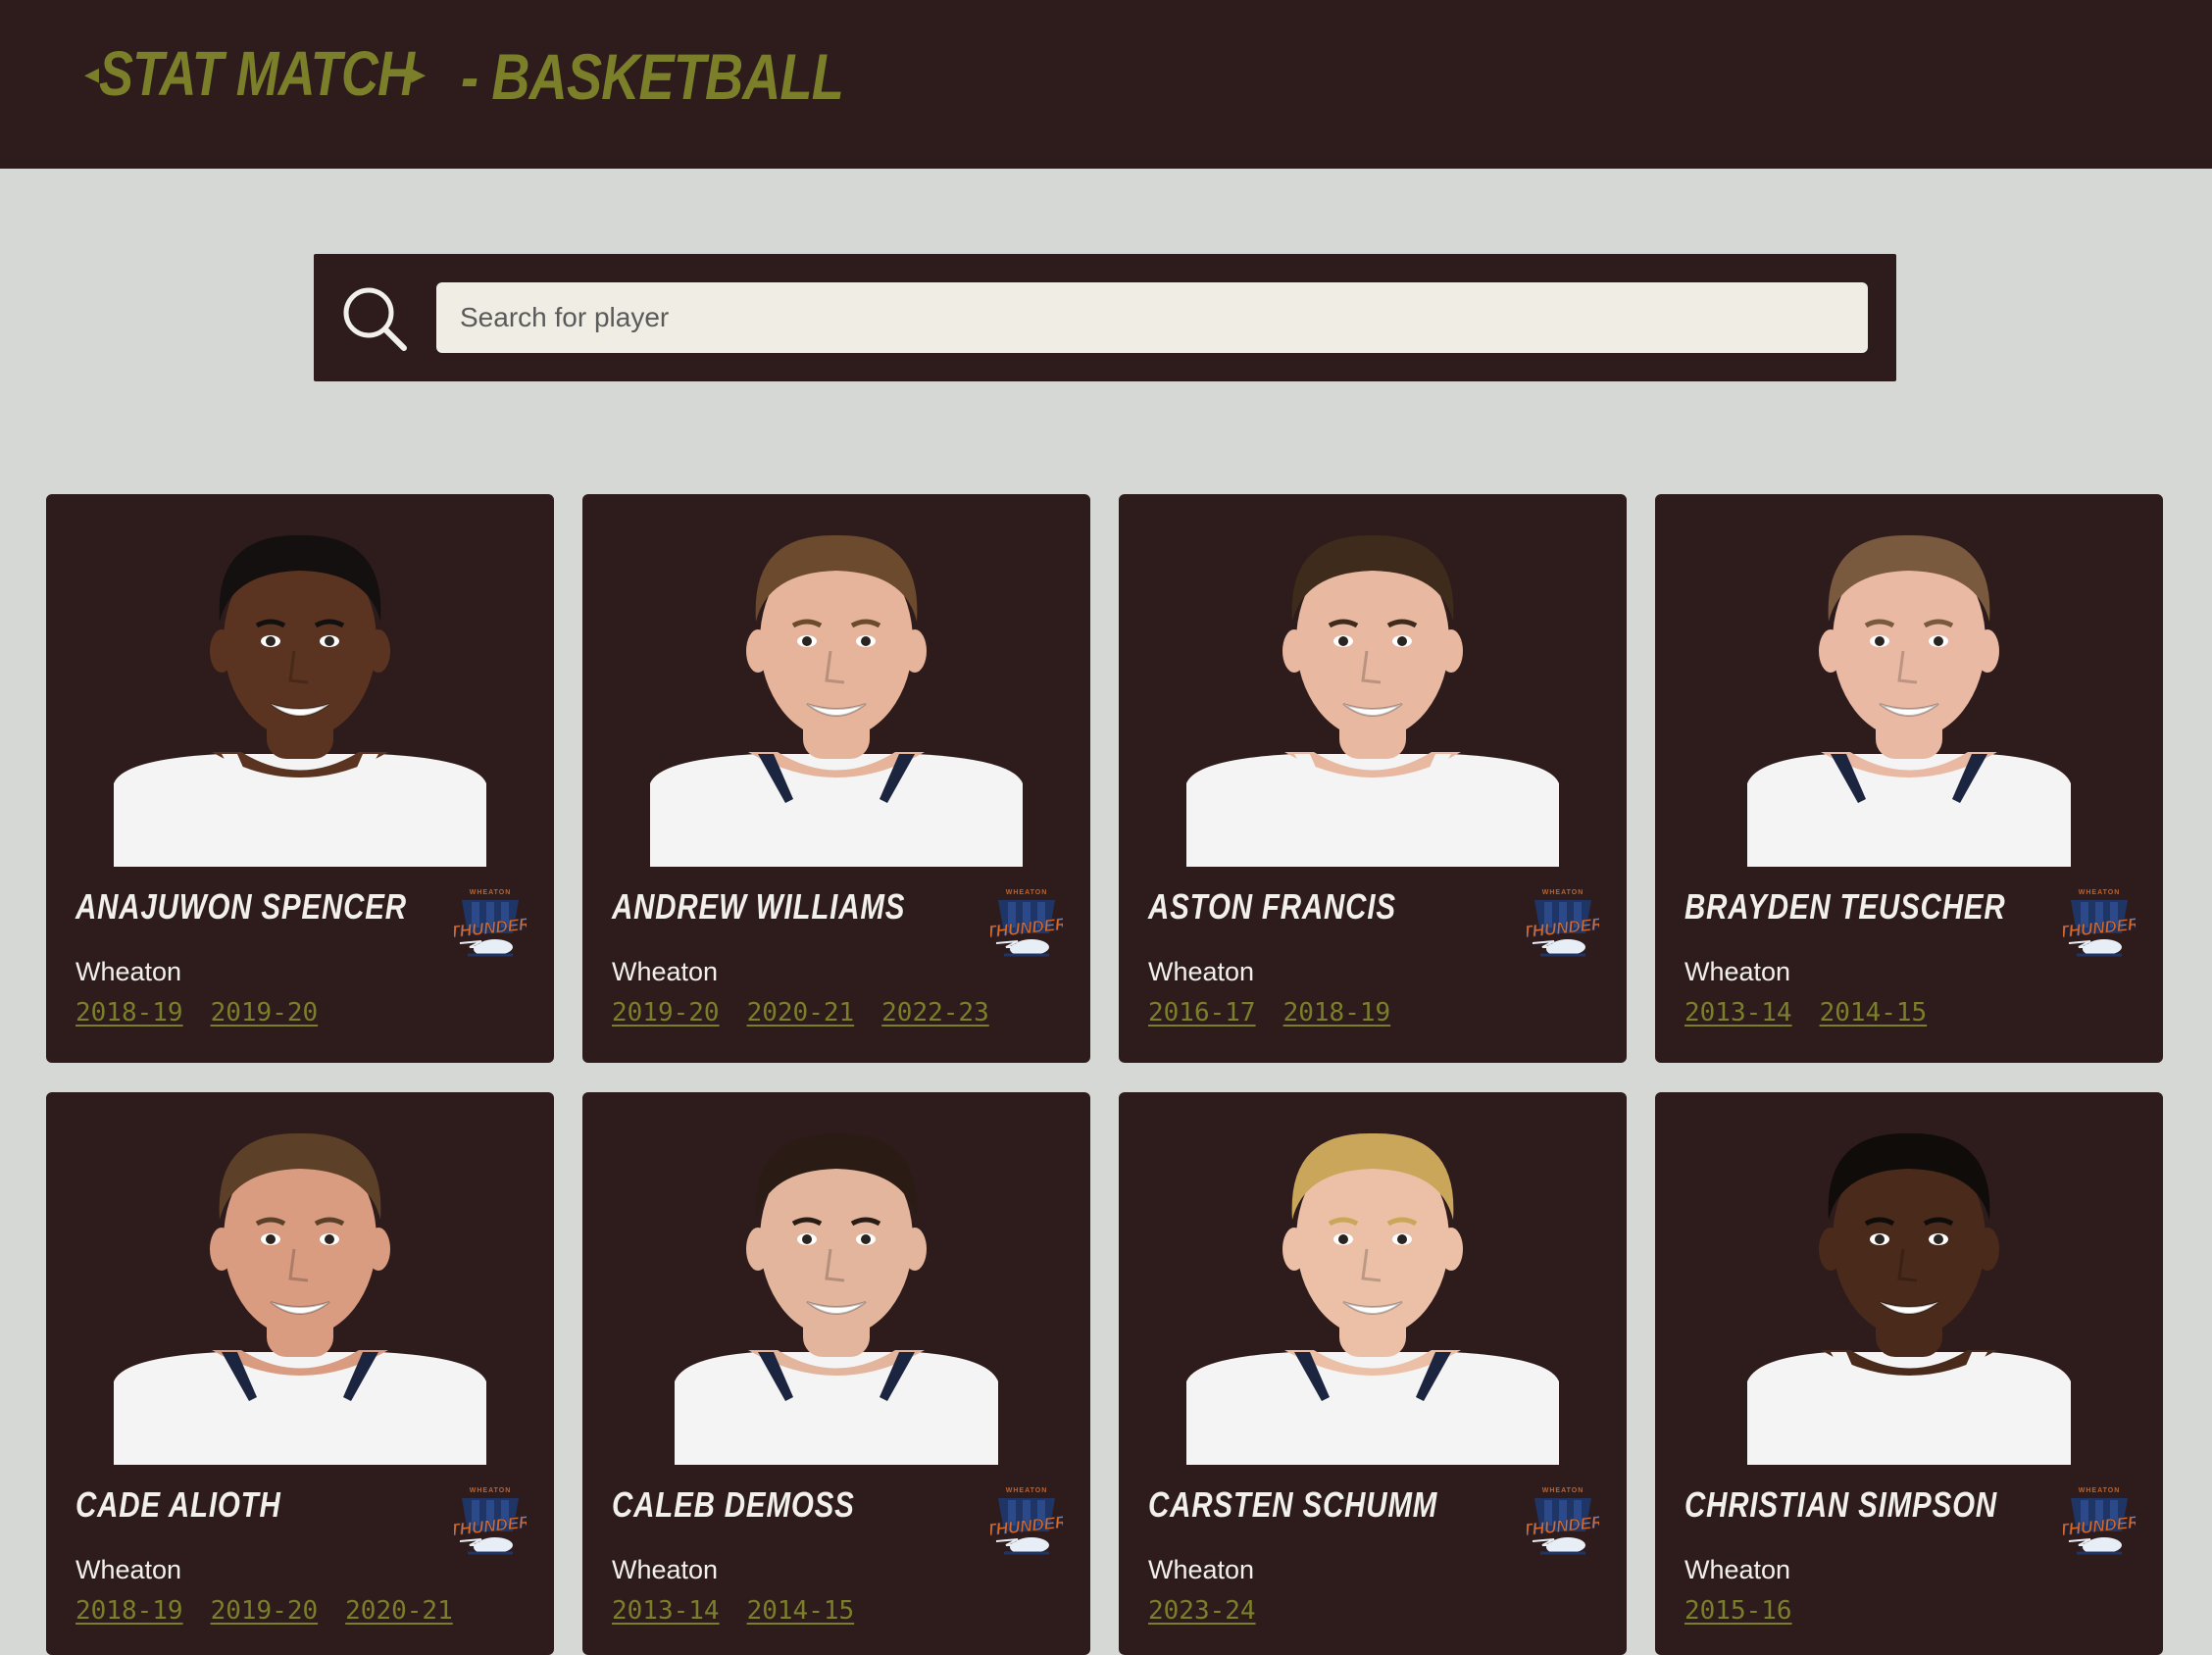 This screenshot has height=1655, width=2212. Describe the element at coordinates (92, 73) in the screenshot. I see `arrow-left-icon: ◂` at that location.